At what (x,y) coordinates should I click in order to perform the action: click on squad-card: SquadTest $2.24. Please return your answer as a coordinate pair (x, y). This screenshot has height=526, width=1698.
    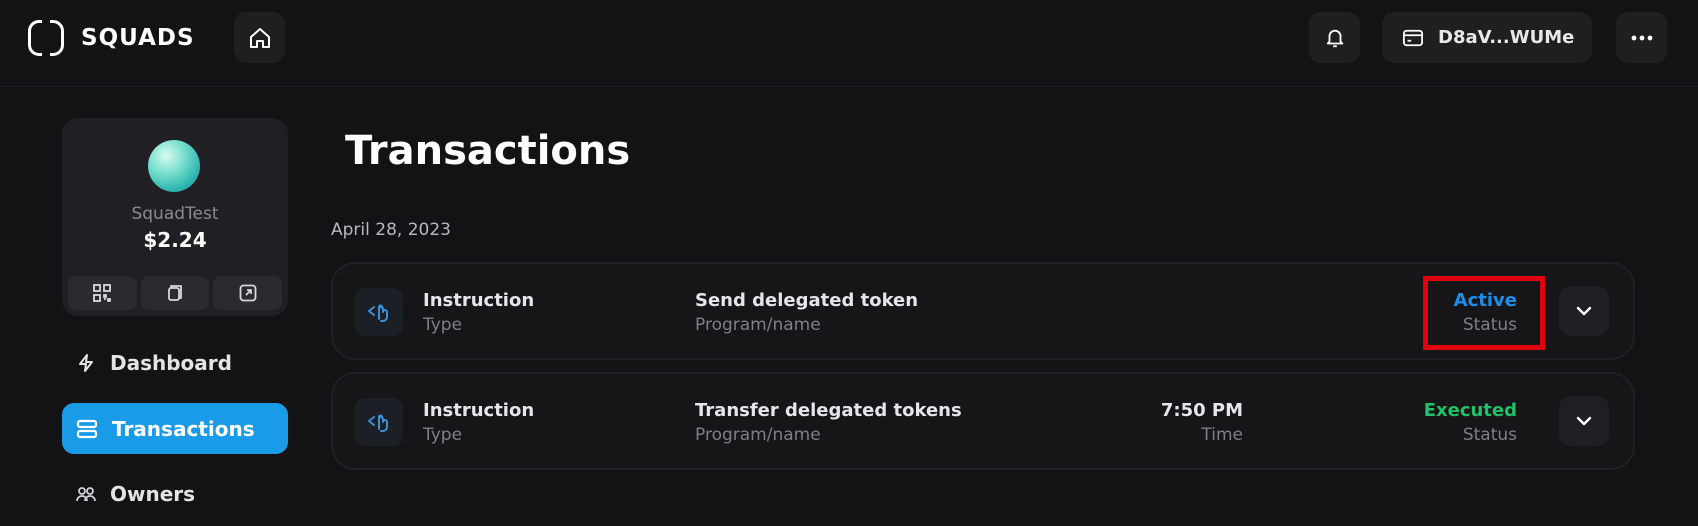
    Looking at the image, I should click on (175, 217).